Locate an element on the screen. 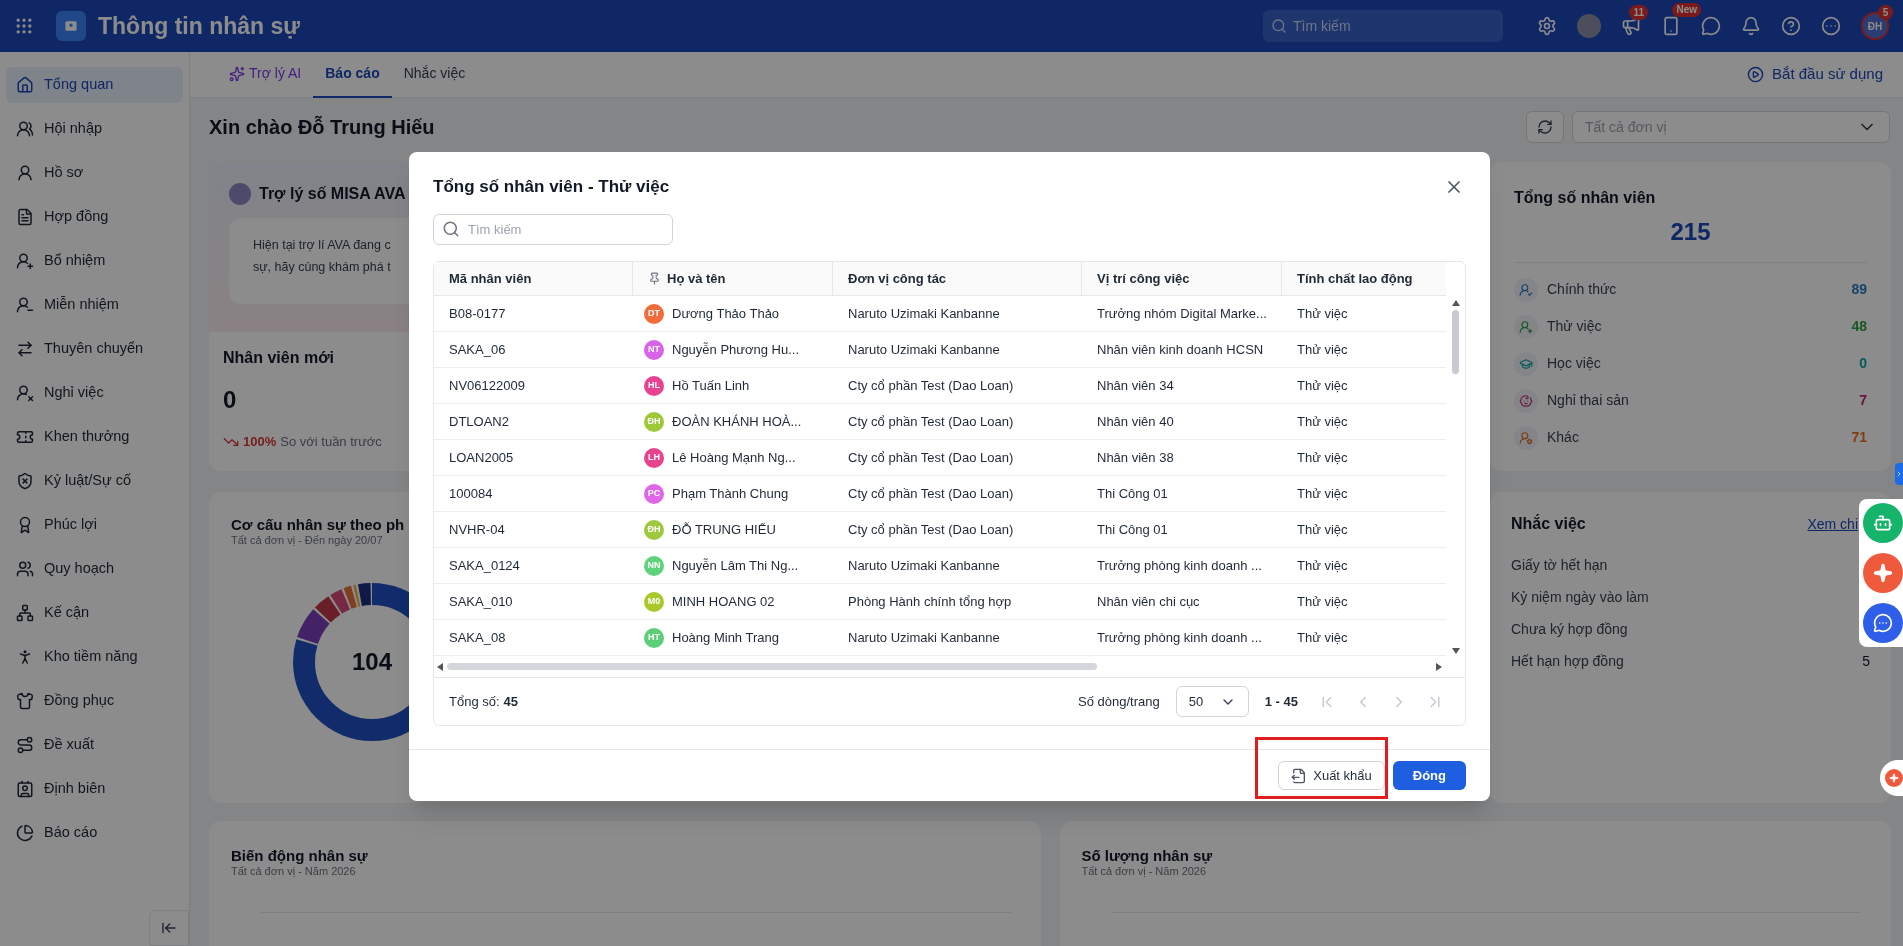 This screenshot has width=1903, height=946. sidebar-item: Báo cáo is located at coordinates (94, 833).